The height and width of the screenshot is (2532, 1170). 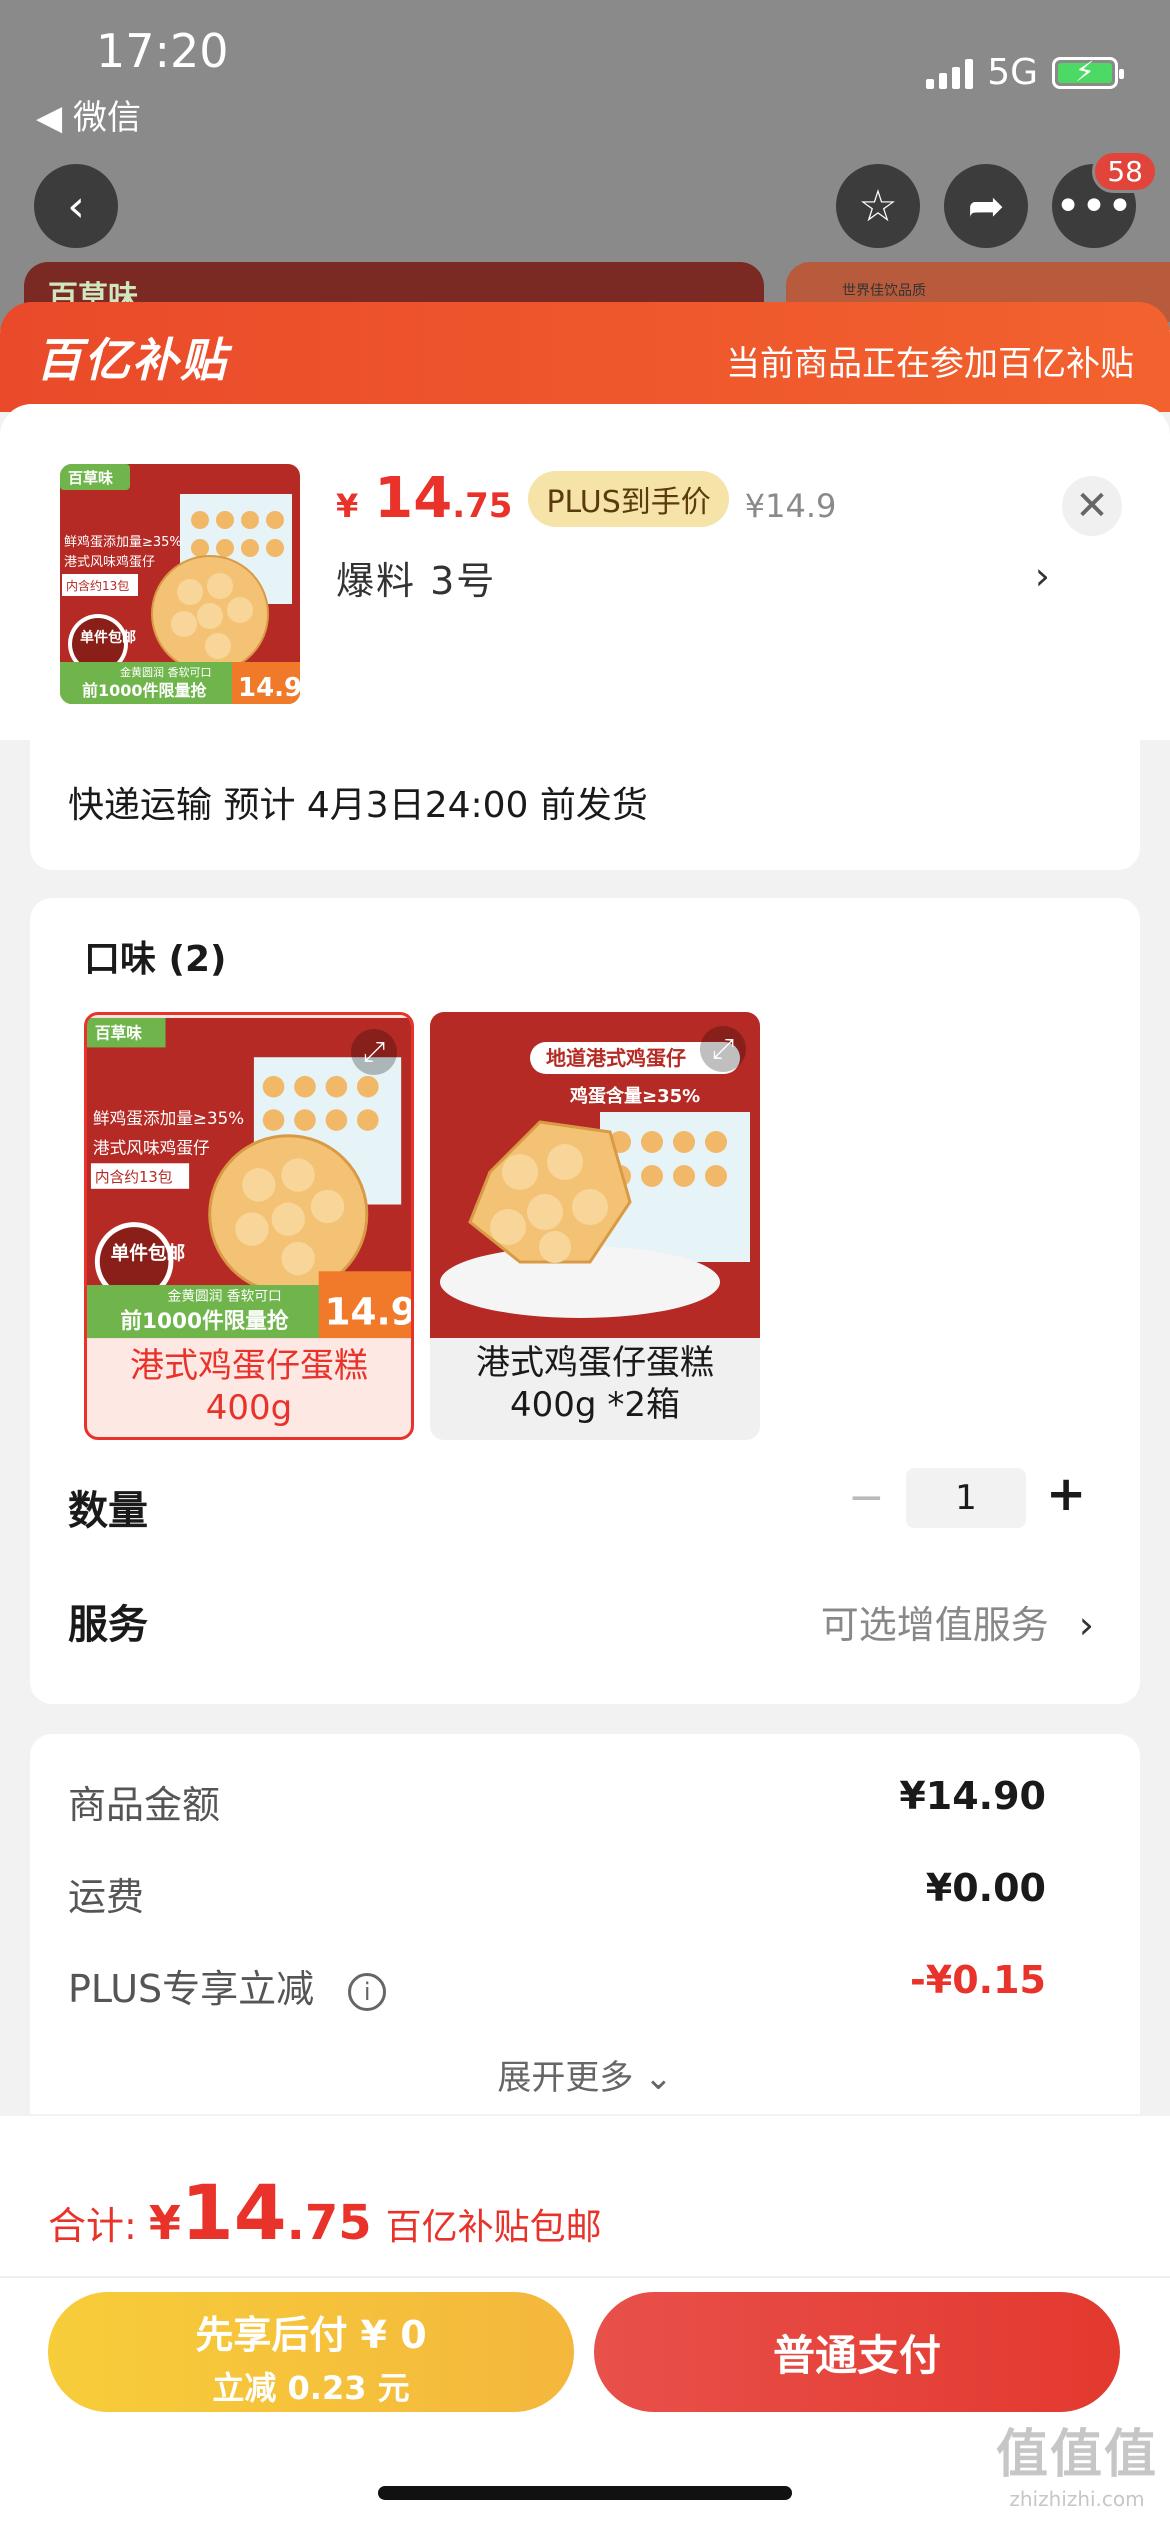 I want to click on total-decimal: .75, so click(x=329, y=2223).